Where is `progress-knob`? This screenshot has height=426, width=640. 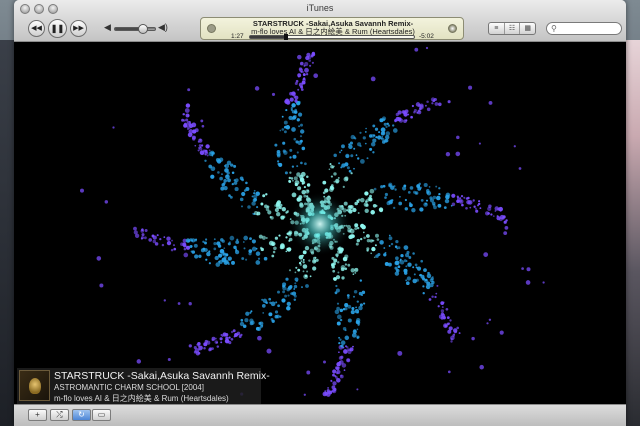
progress-knob is located at coordinates (286, 37).